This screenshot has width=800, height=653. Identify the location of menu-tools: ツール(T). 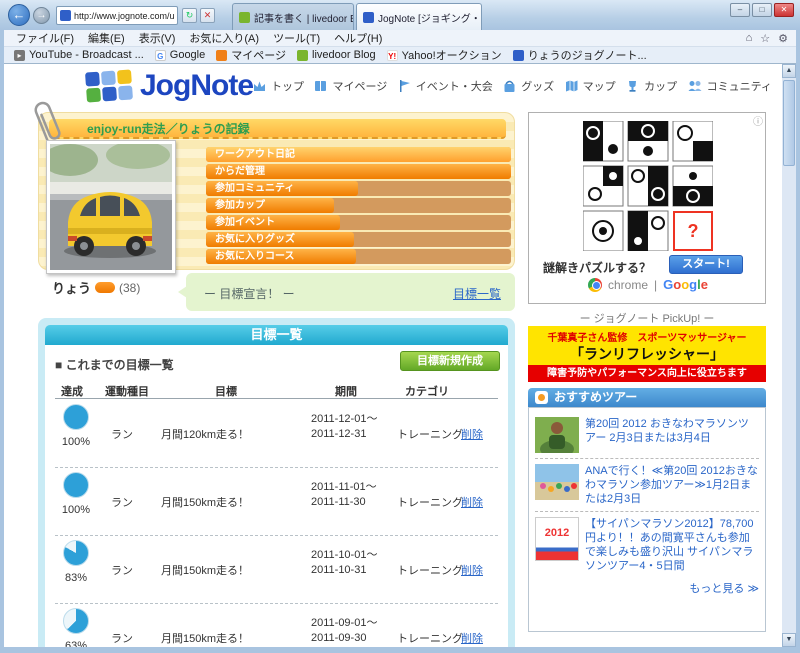
(296, 38).